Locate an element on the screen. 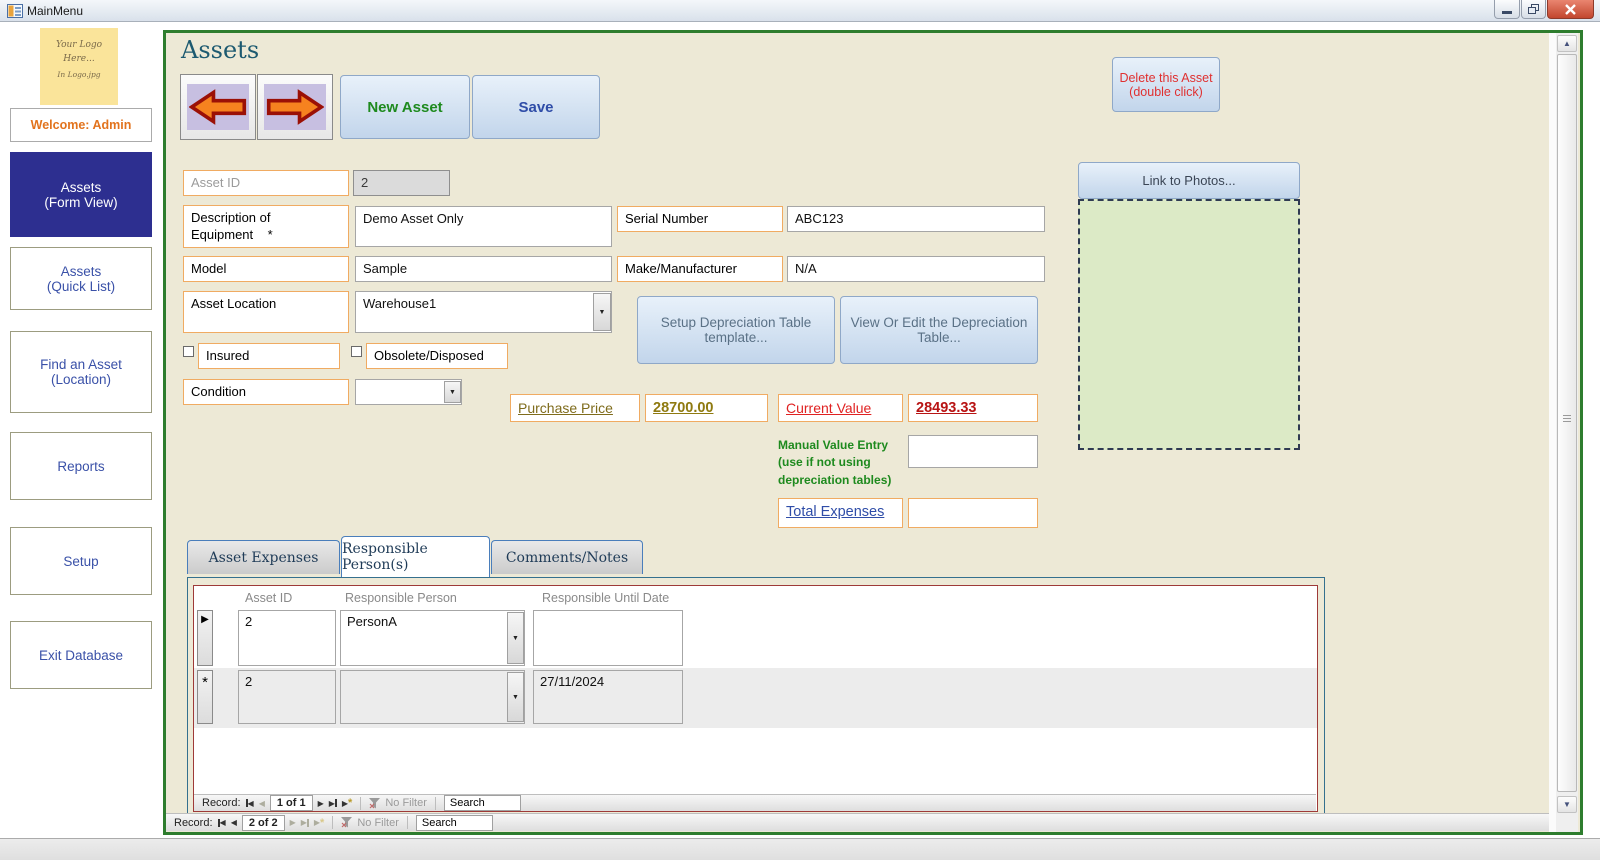 This screenshot has height=860, width=1600. close-button is located at coordinates (1570, 9).